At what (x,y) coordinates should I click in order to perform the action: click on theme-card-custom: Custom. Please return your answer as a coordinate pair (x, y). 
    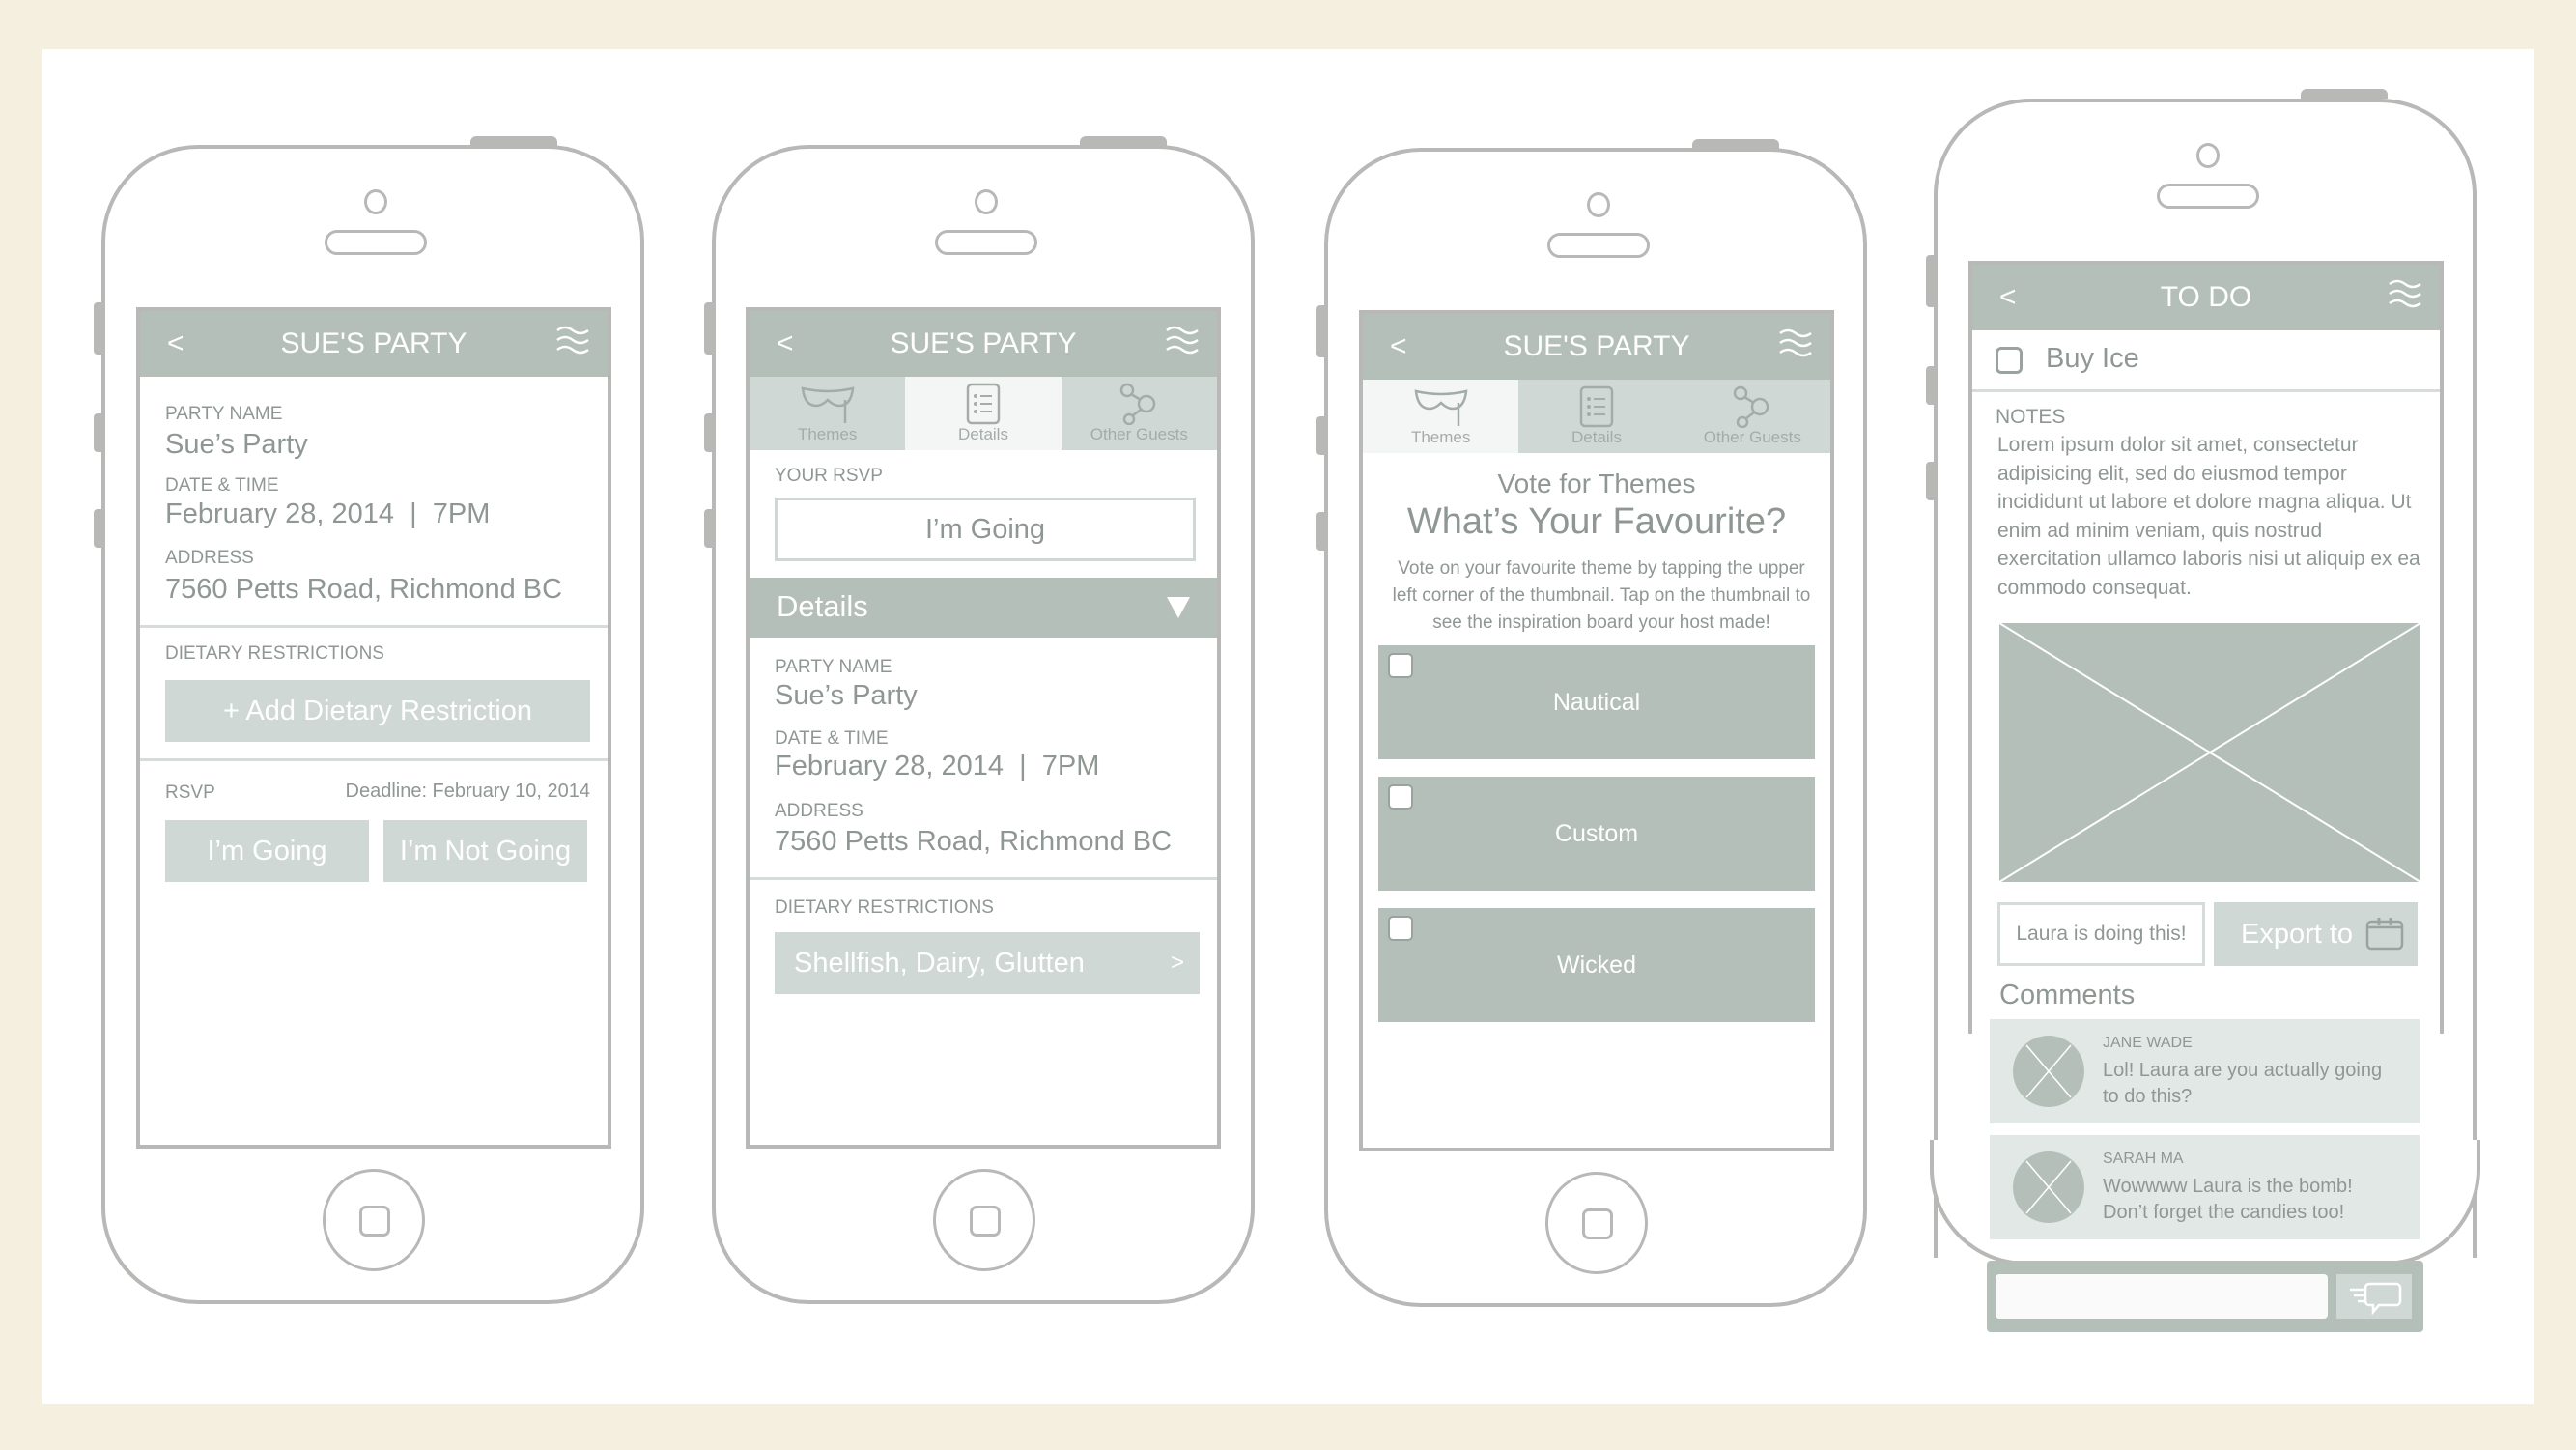
    Looking at the image, I should click on (1596, 834).